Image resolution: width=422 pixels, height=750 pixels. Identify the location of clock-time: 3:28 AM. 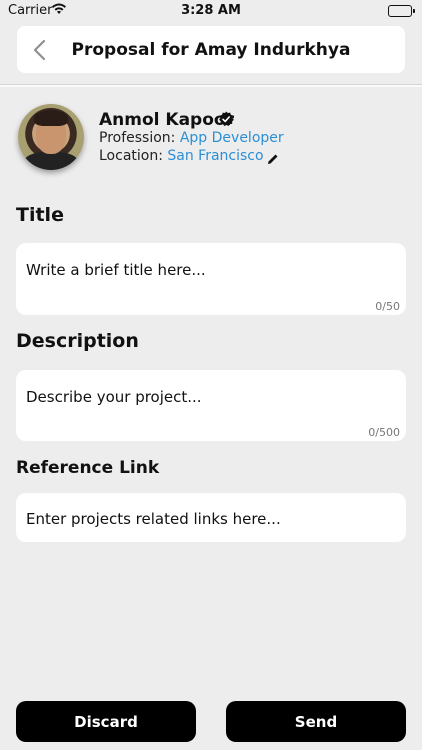
(211, 10).